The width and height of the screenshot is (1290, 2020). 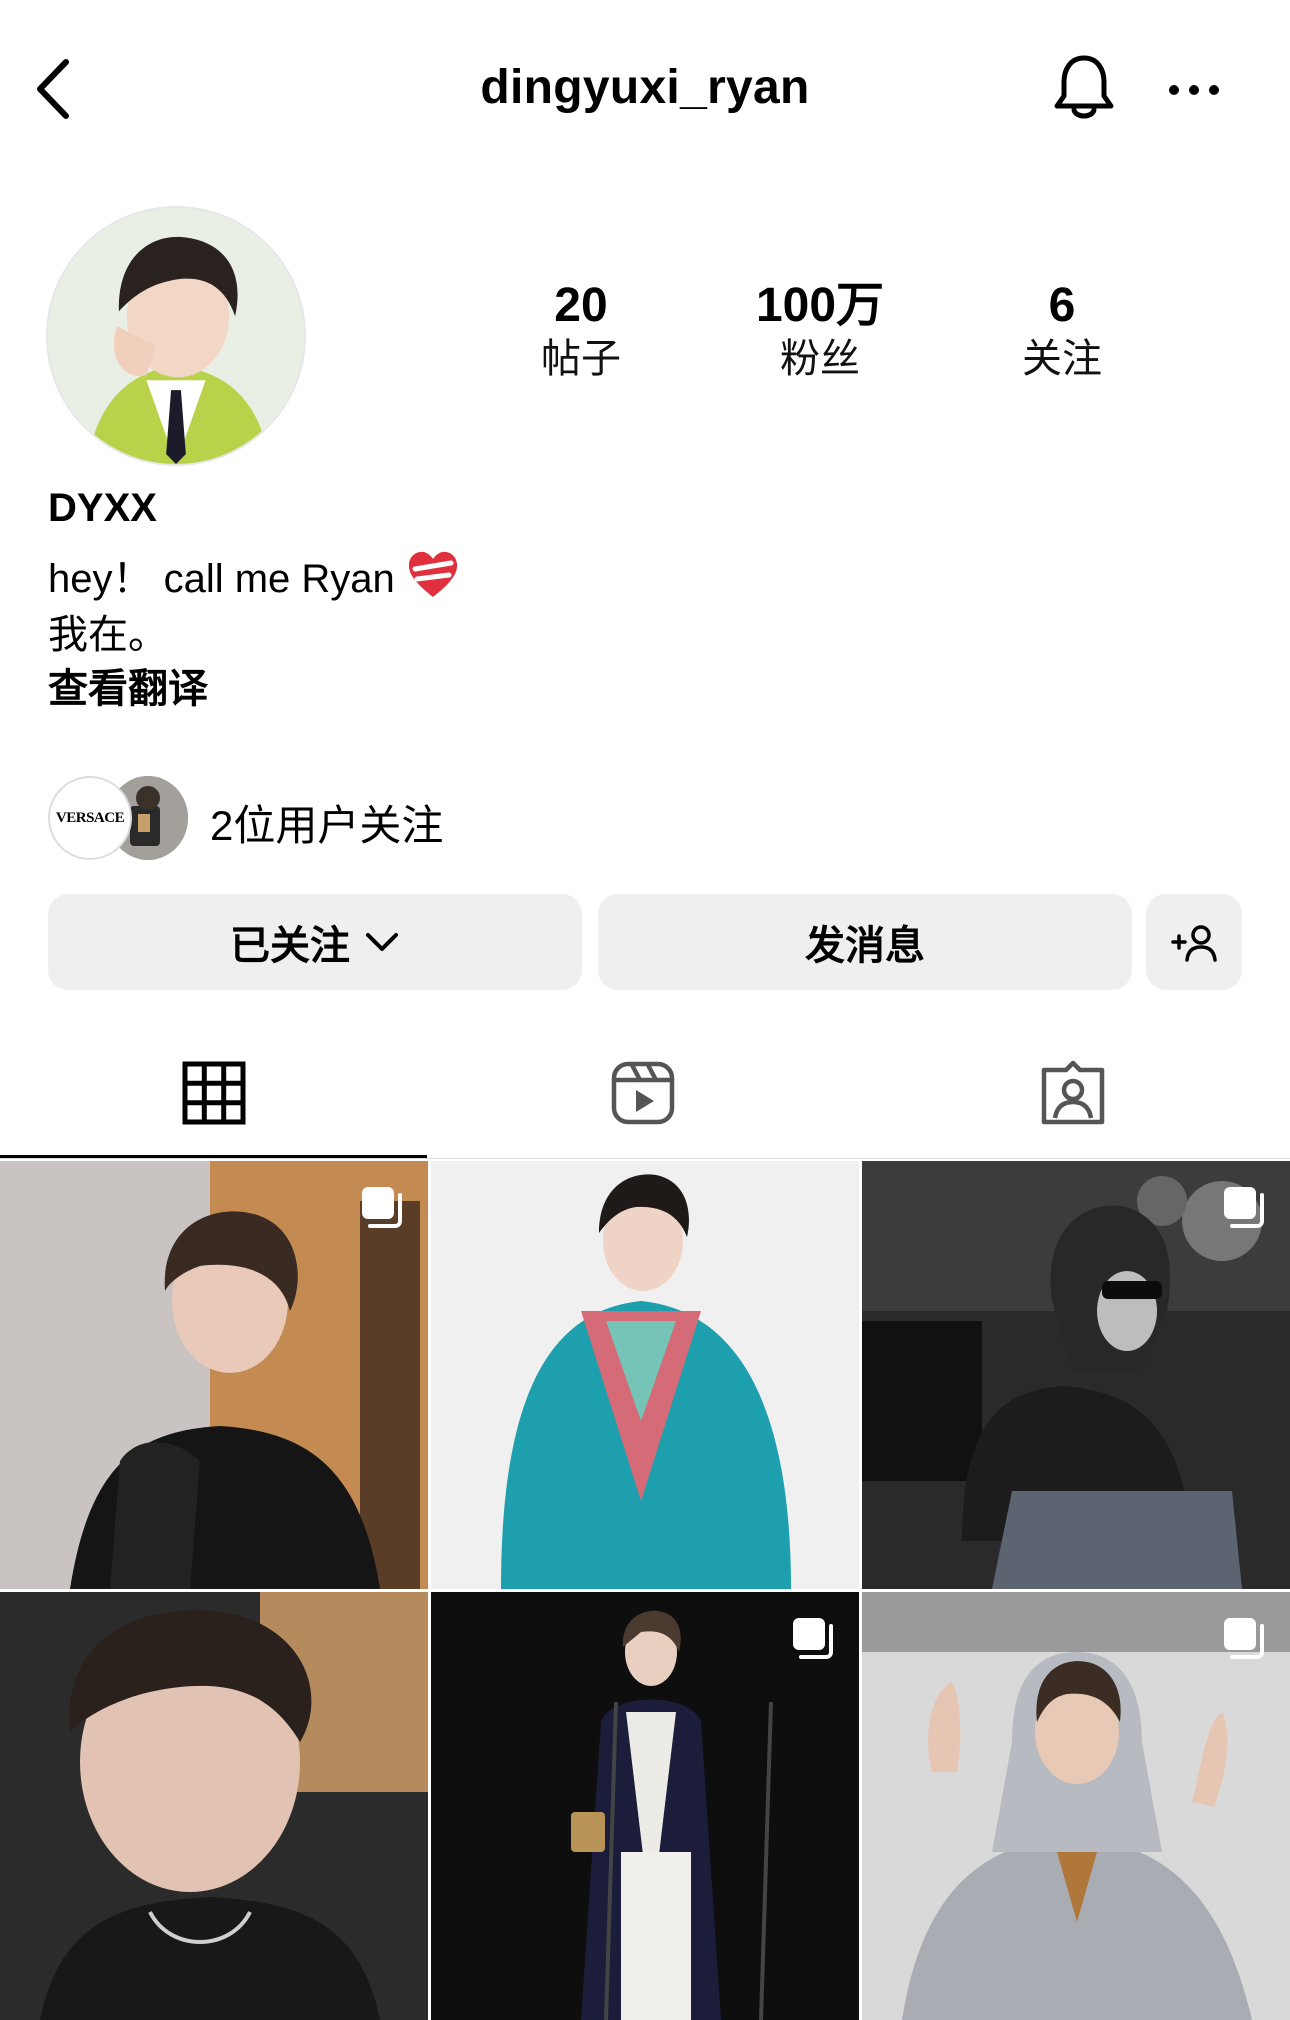 I want to click on stat-following: 6 关注, so click(x=1062, y=331).